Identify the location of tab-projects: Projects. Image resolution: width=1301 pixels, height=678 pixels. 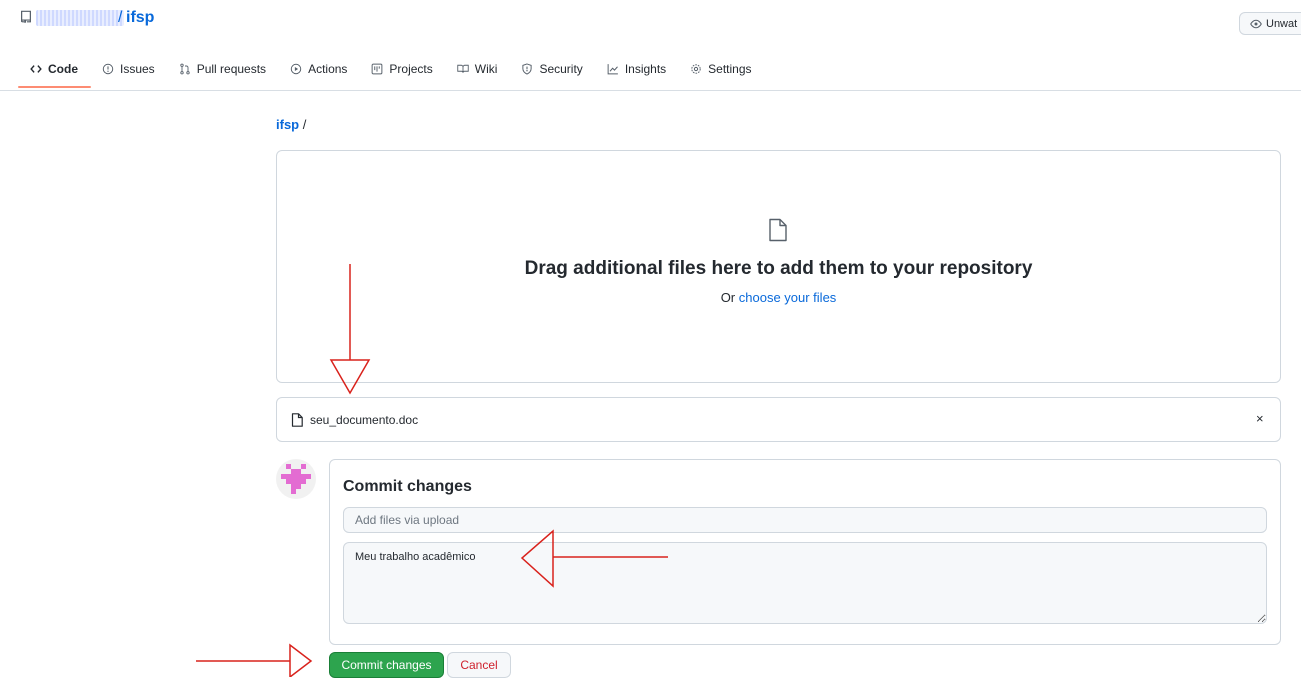
(401, 69).